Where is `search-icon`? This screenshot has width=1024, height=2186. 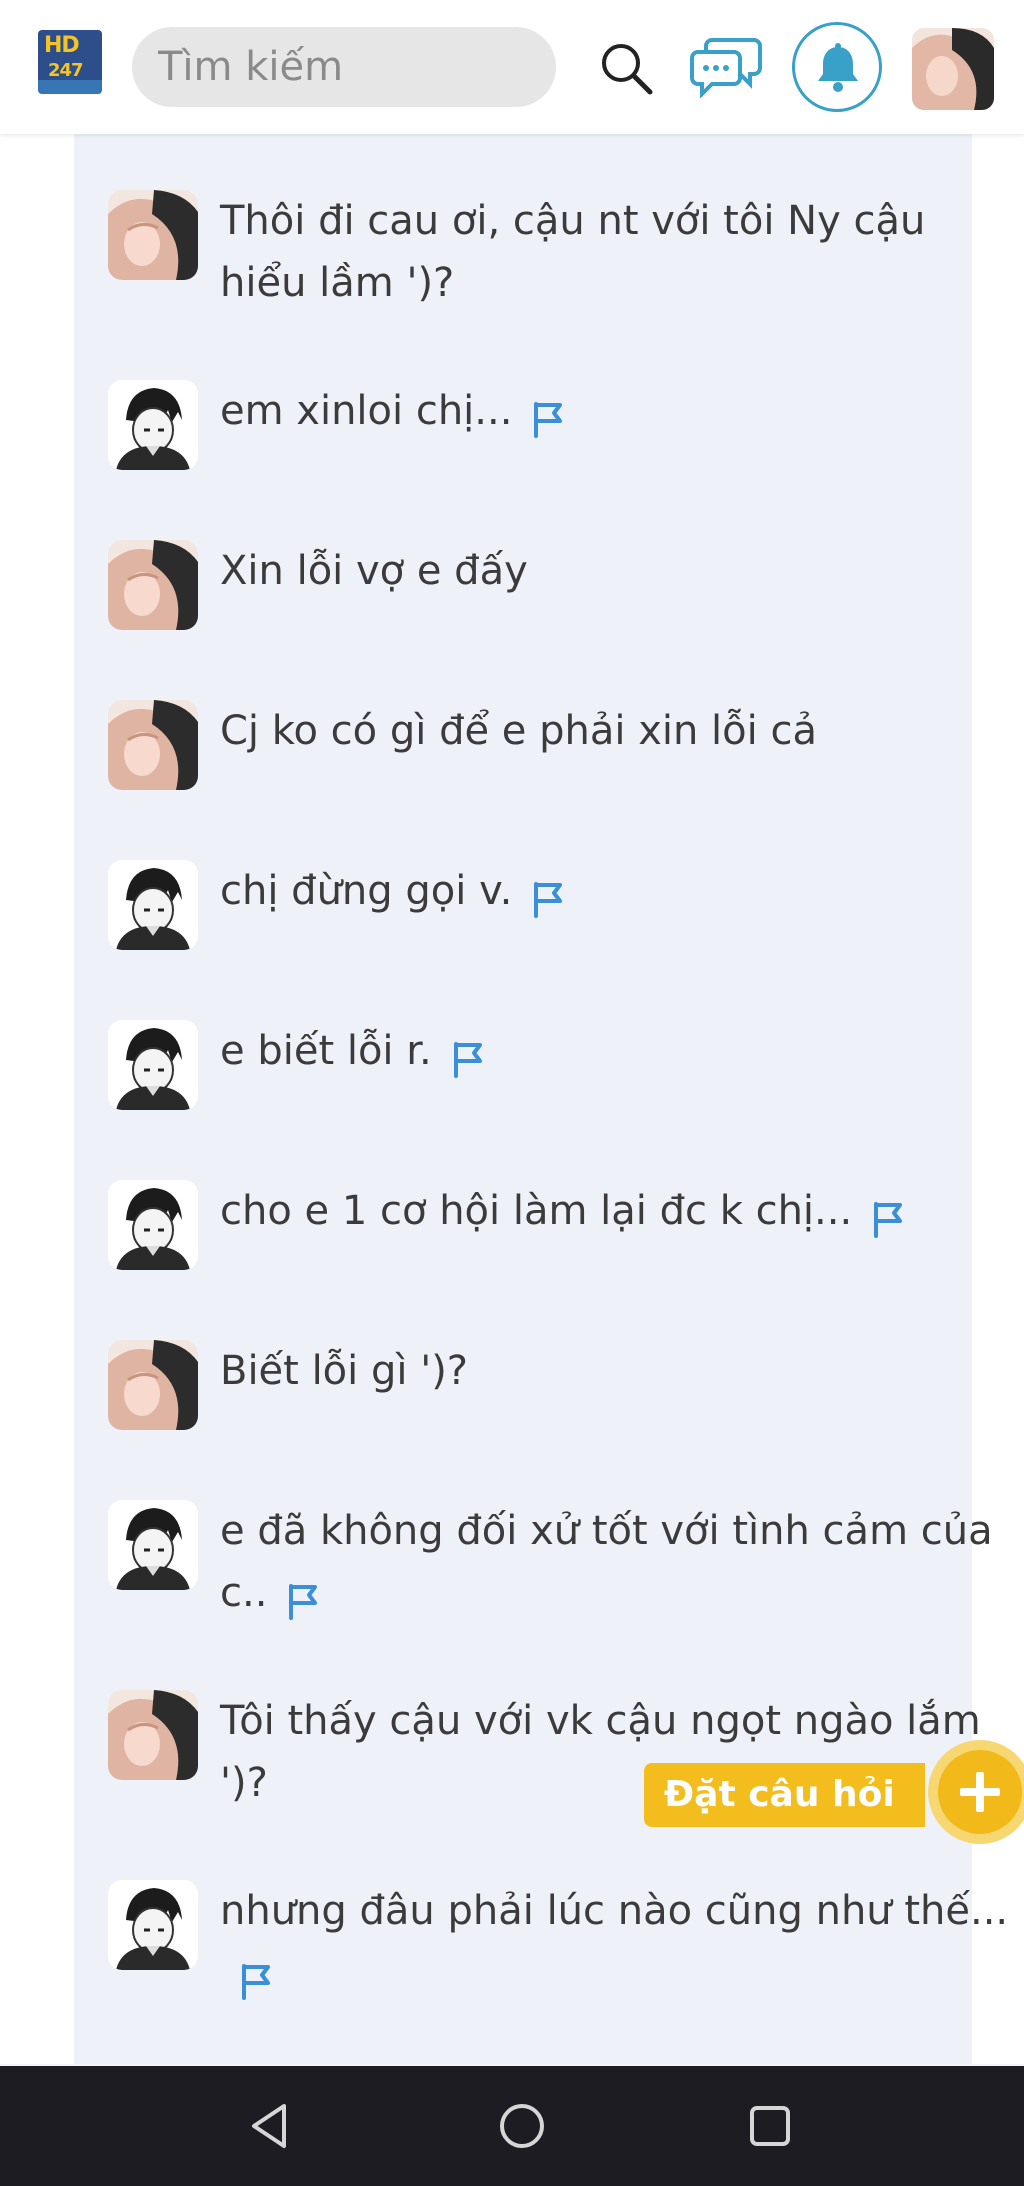 search-icon is located at coordinates (626, 68).